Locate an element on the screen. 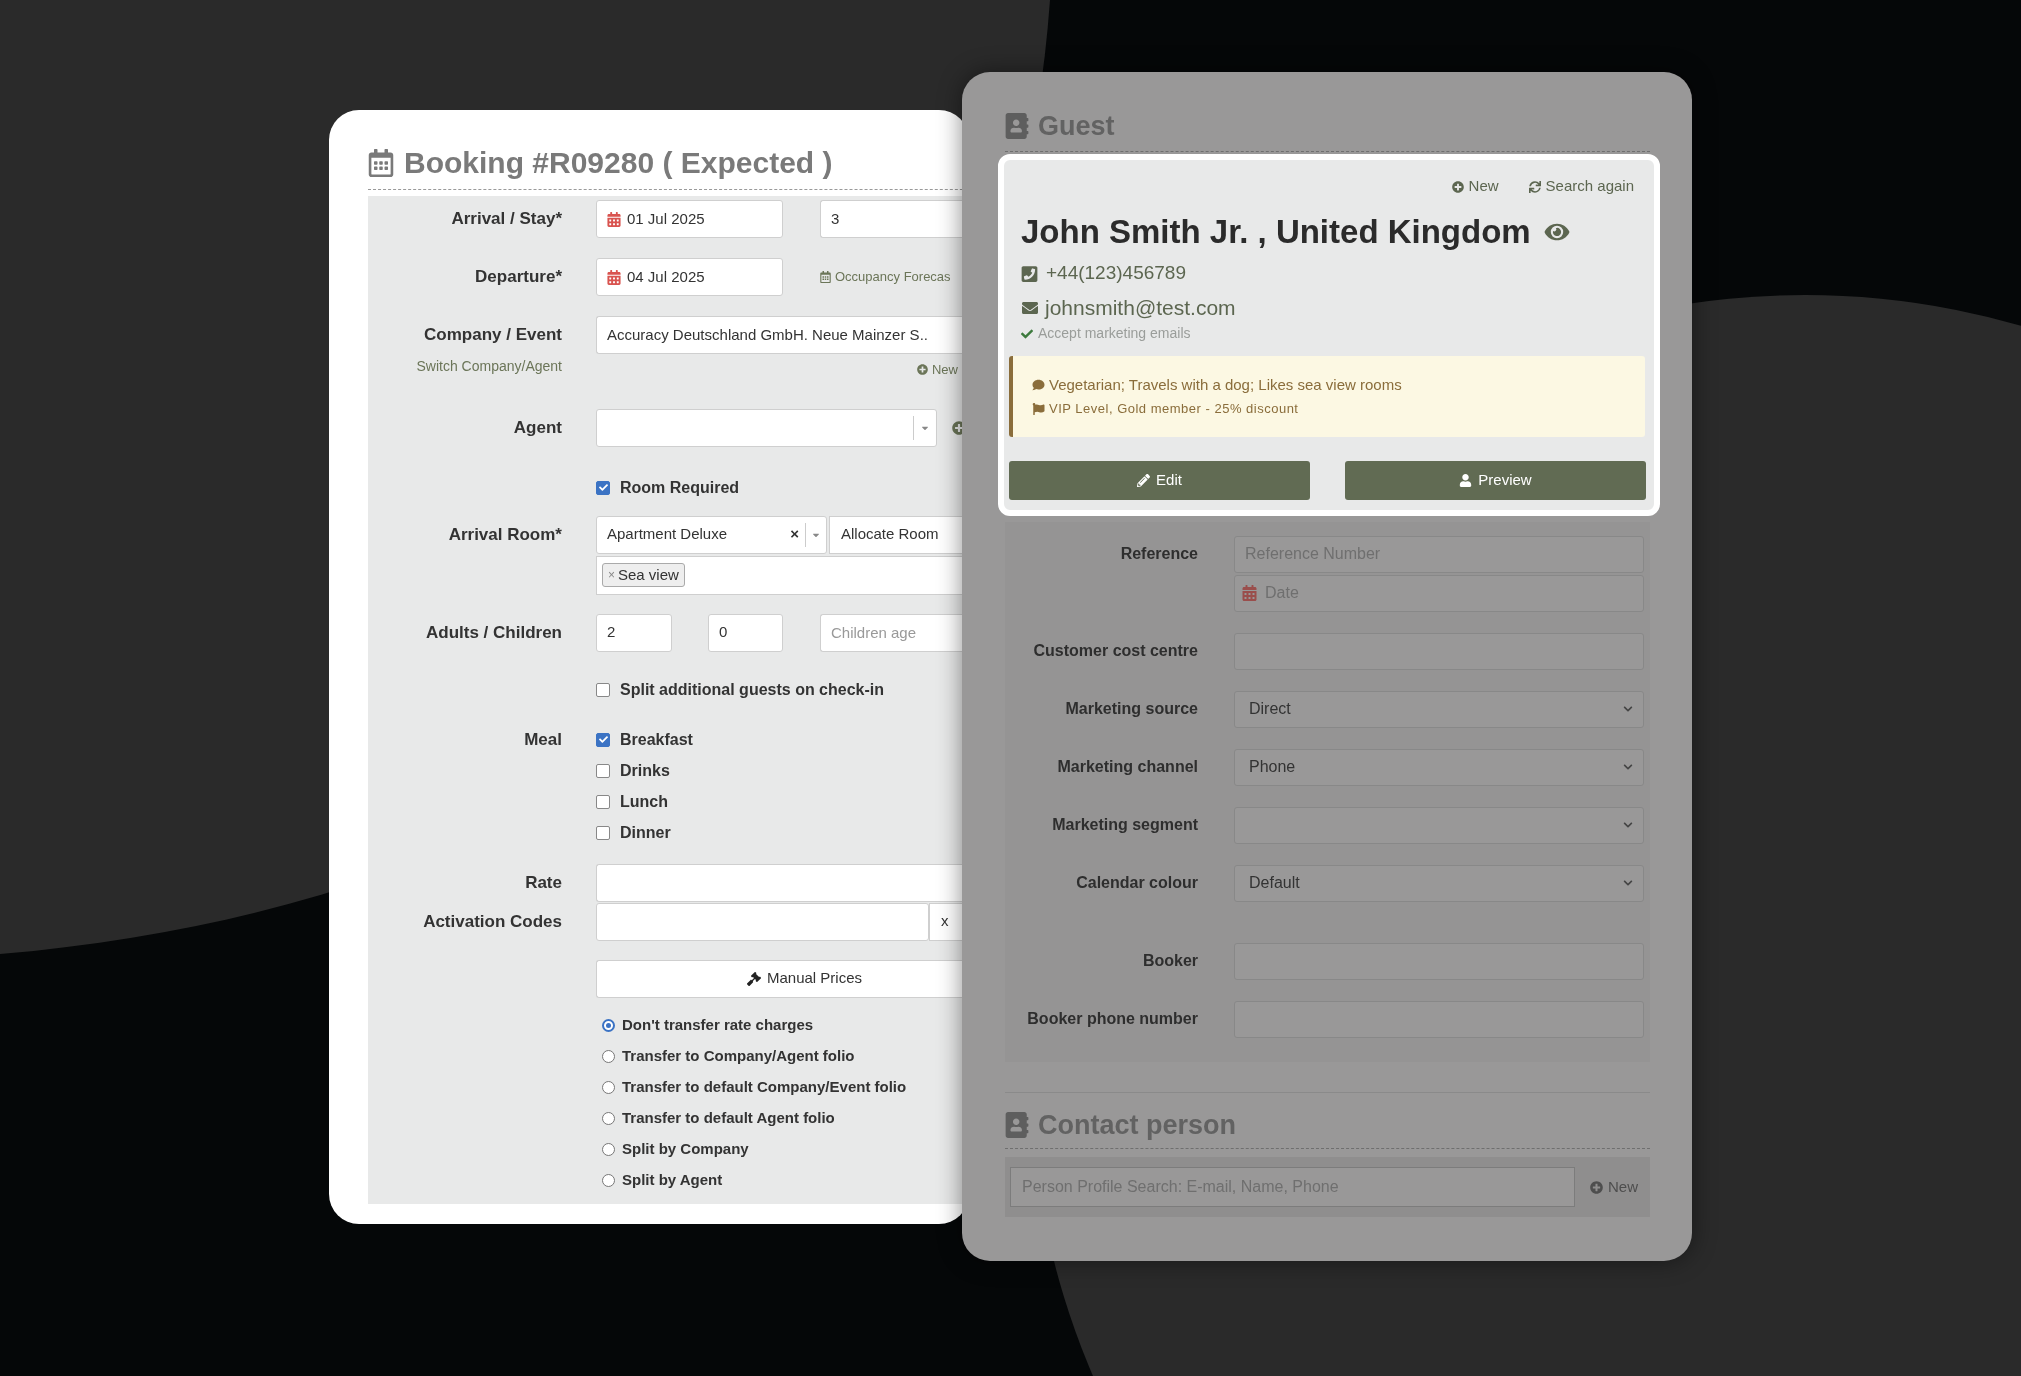 The height and width of the screenshot is (1376, 2021). radio-label: Don't transfer rate charges is located at coordinates (718, 1025).